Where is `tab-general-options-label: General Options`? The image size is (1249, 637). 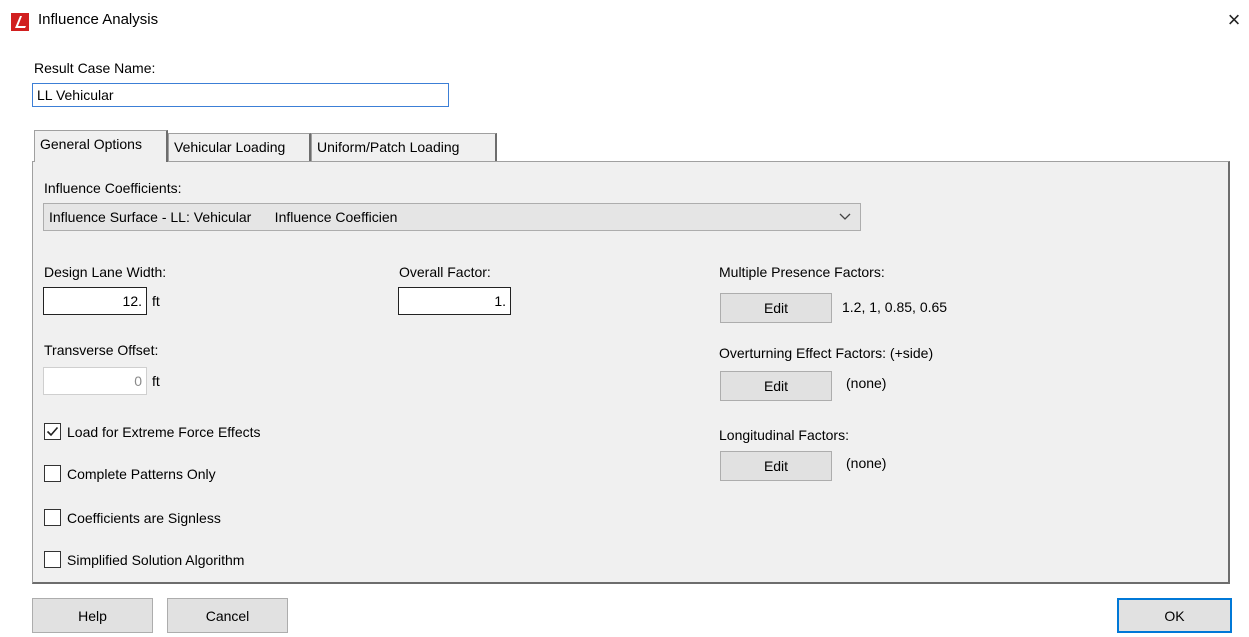
tab-general-options-label: General Options is located at coordinates (91, 144).